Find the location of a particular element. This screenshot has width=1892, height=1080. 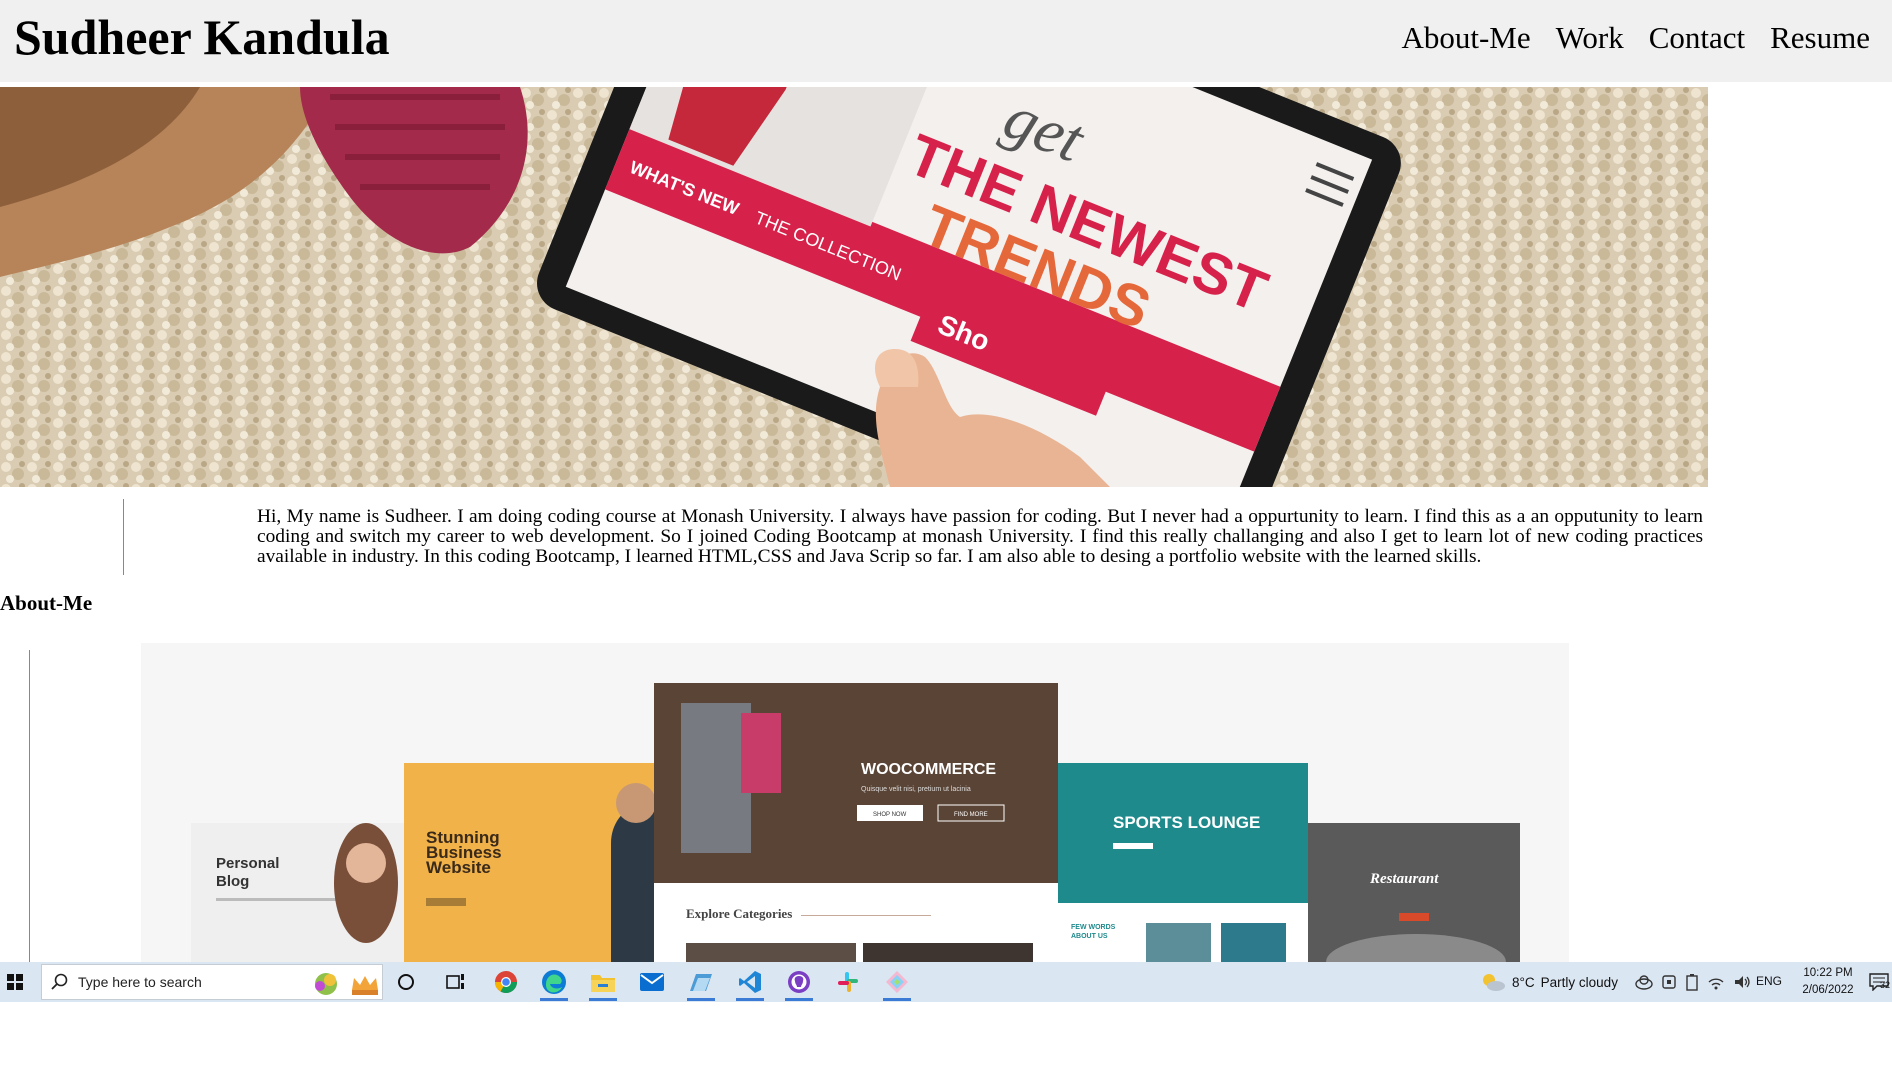

gitkraken-icon is located at coordinates (897, 982).